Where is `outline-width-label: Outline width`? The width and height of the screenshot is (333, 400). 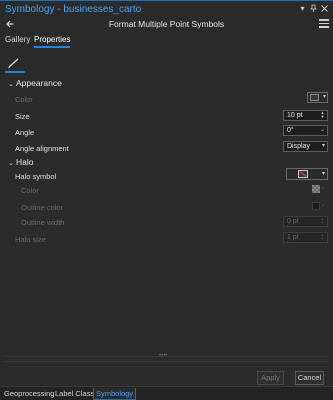 outline-width-label: Outline width is located at coordinates (43, 222).